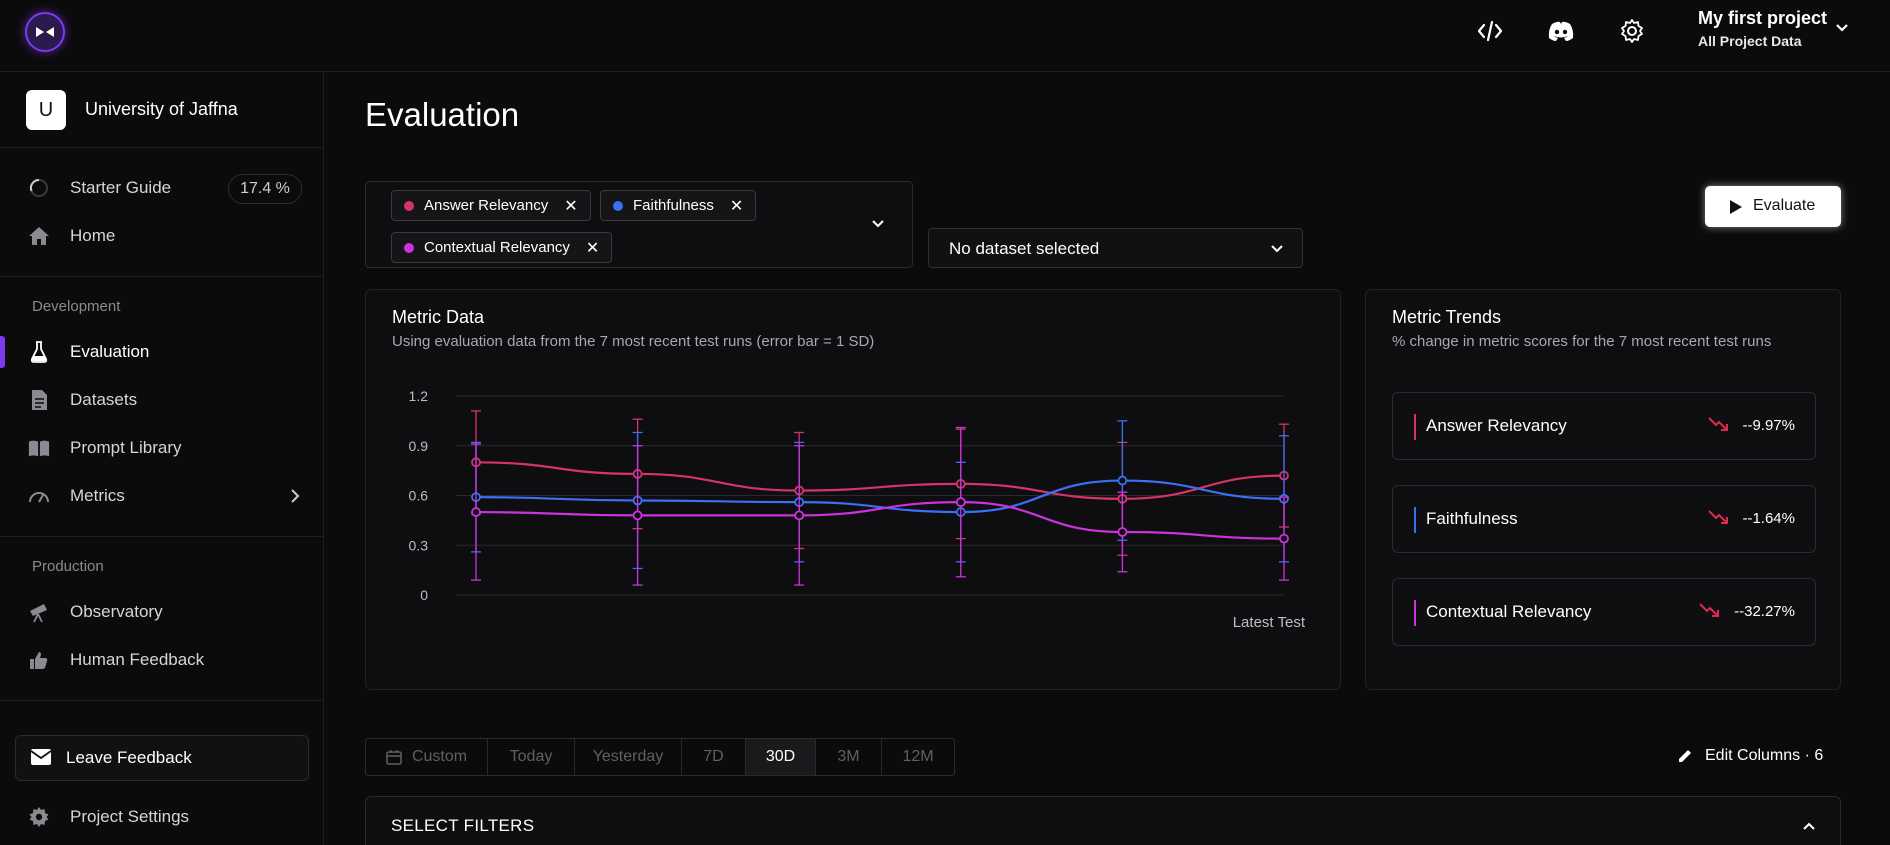 The height and width of the screenshot is (845, 1890). What do you see at coordinates (491, 205) in the screenshot?
I see `metric-chip-answer-relevancy: Answer Relevancy ✕` at bounding box center [491, 205].